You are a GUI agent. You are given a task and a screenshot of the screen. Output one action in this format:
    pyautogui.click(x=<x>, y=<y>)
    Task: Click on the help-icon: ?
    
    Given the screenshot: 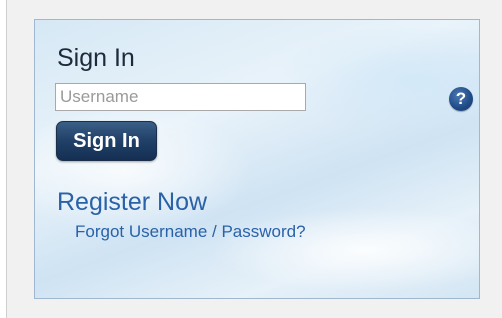 What is the action you would take?
    pyautogui.click(x=461, y=99)
    